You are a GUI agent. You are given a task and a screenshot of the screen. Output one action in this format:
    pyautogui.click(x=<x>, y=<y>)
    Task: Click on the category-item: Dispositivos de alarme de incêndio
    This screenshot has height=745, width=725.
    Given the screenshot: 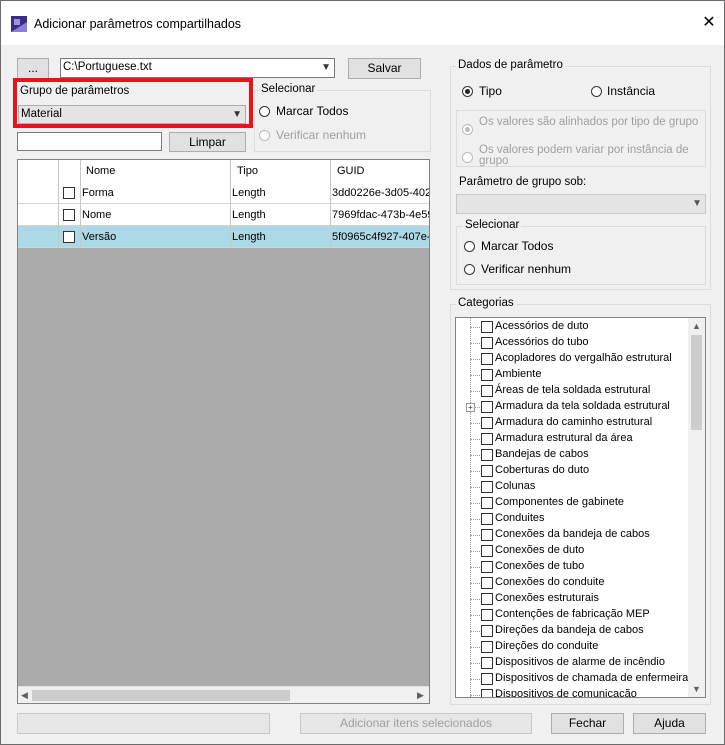 What is the action you would take?
    pyautogui.click(x=572, y=663)
    